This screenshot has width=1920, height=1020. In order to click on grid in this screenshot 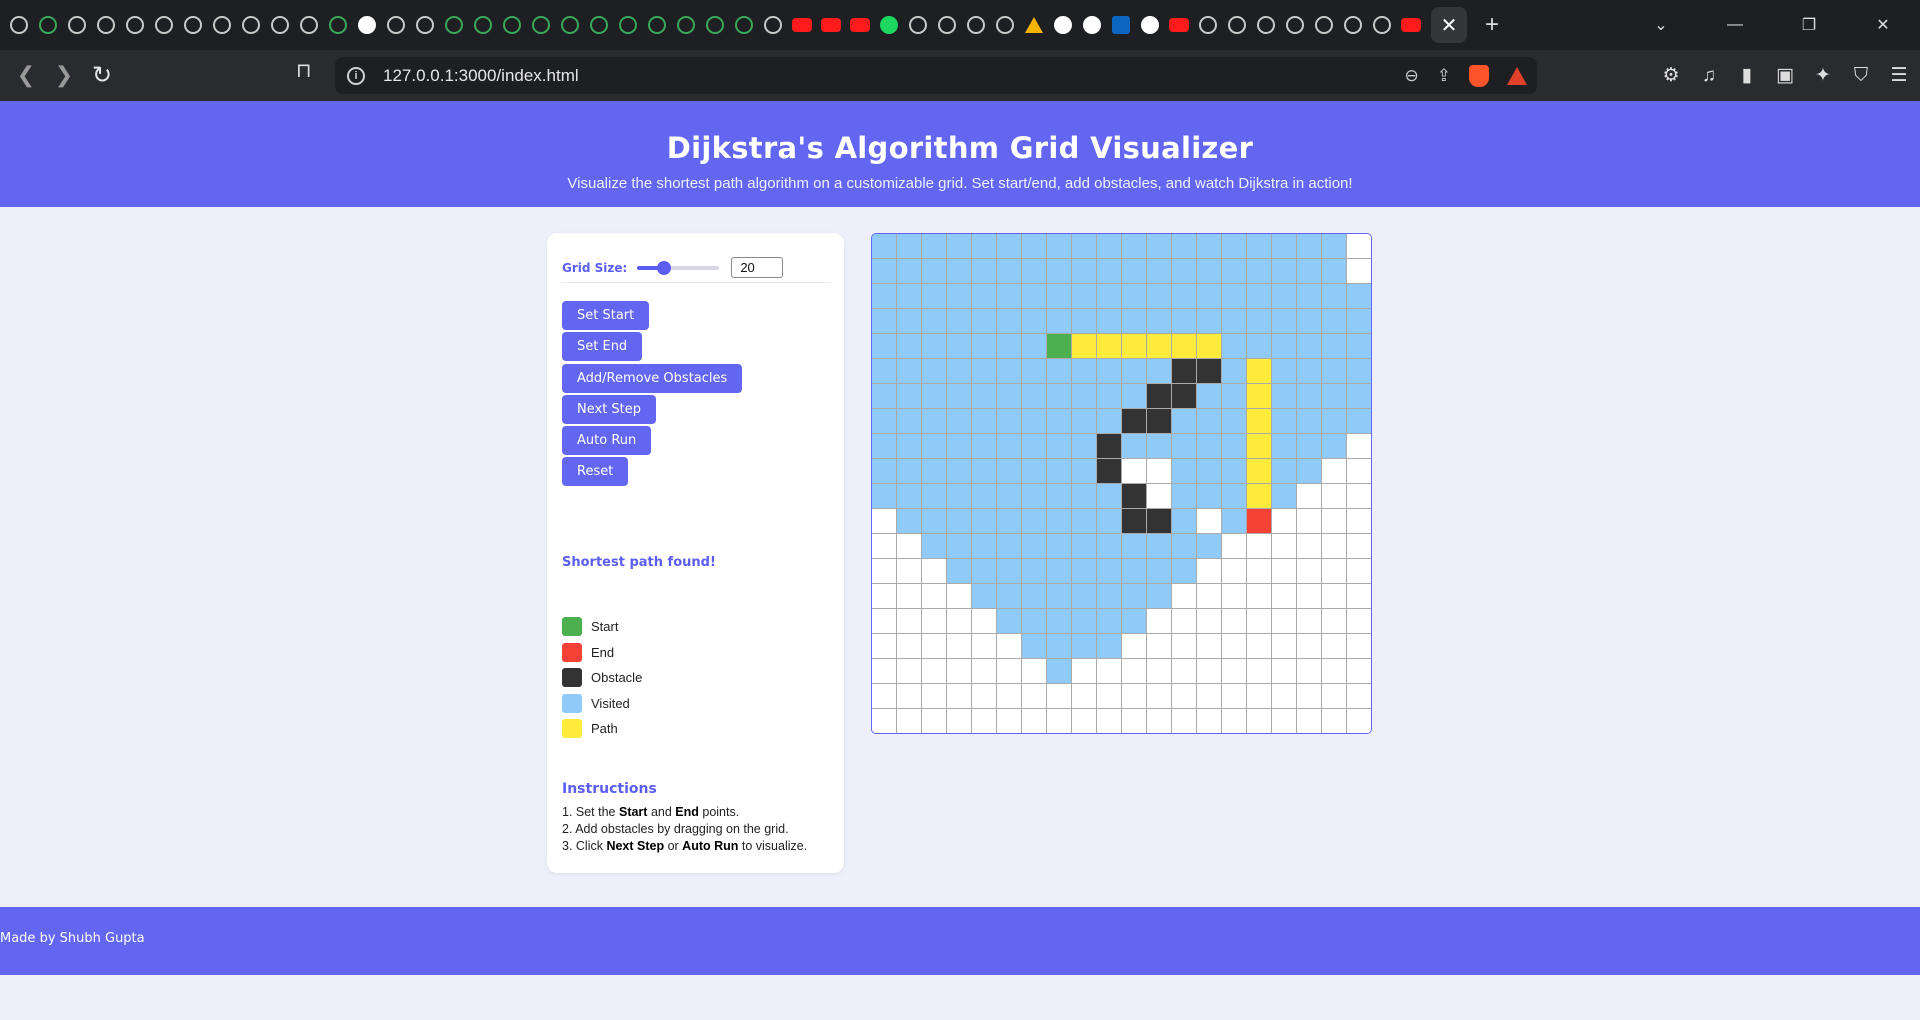, I will do `click(1121, 483)`.